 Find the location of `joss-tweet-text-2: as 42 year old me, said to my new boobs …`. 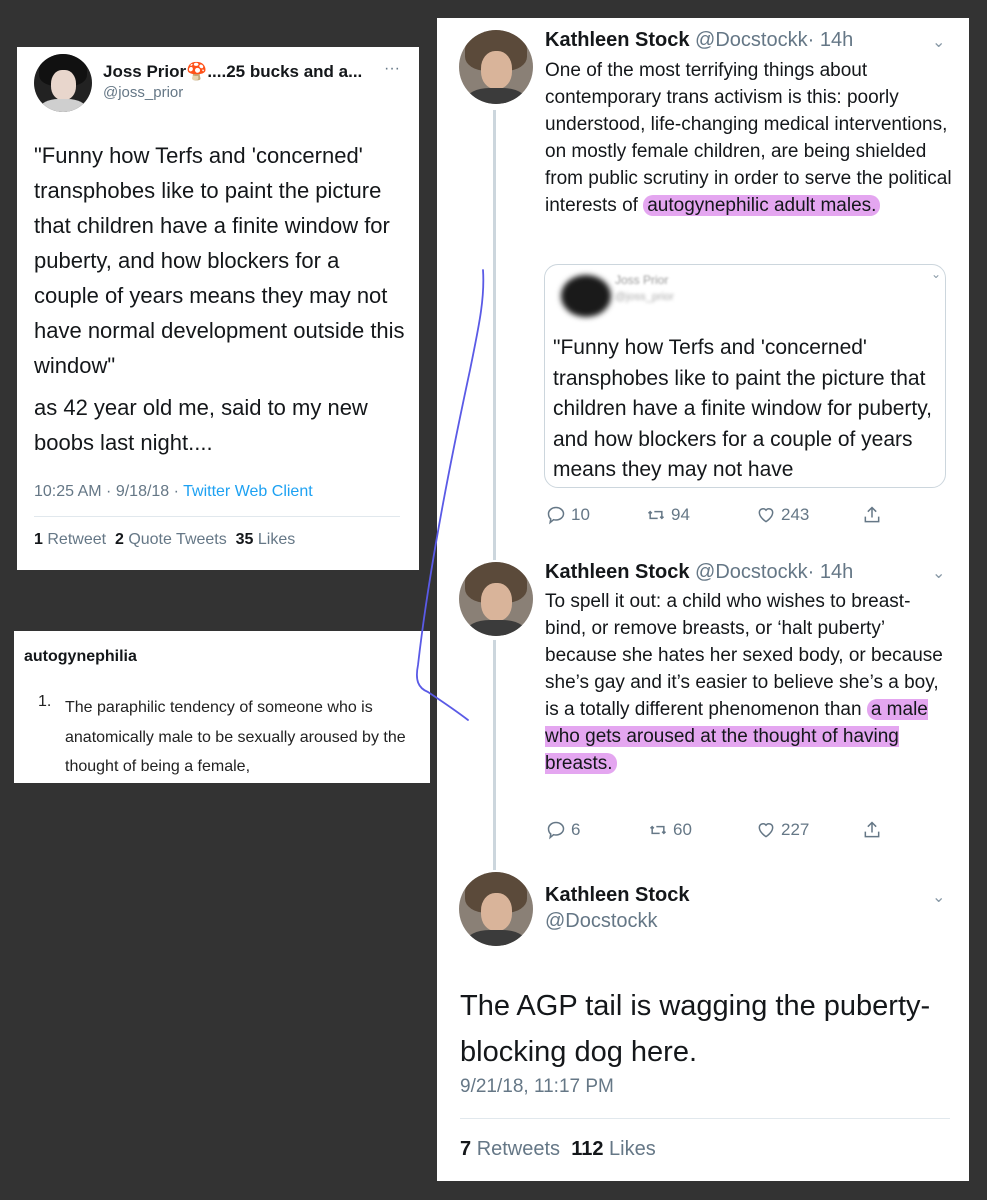

joss-tweet-text-2: as 42 year old me, said to my new boobs … is located at coordinates (201, 425).